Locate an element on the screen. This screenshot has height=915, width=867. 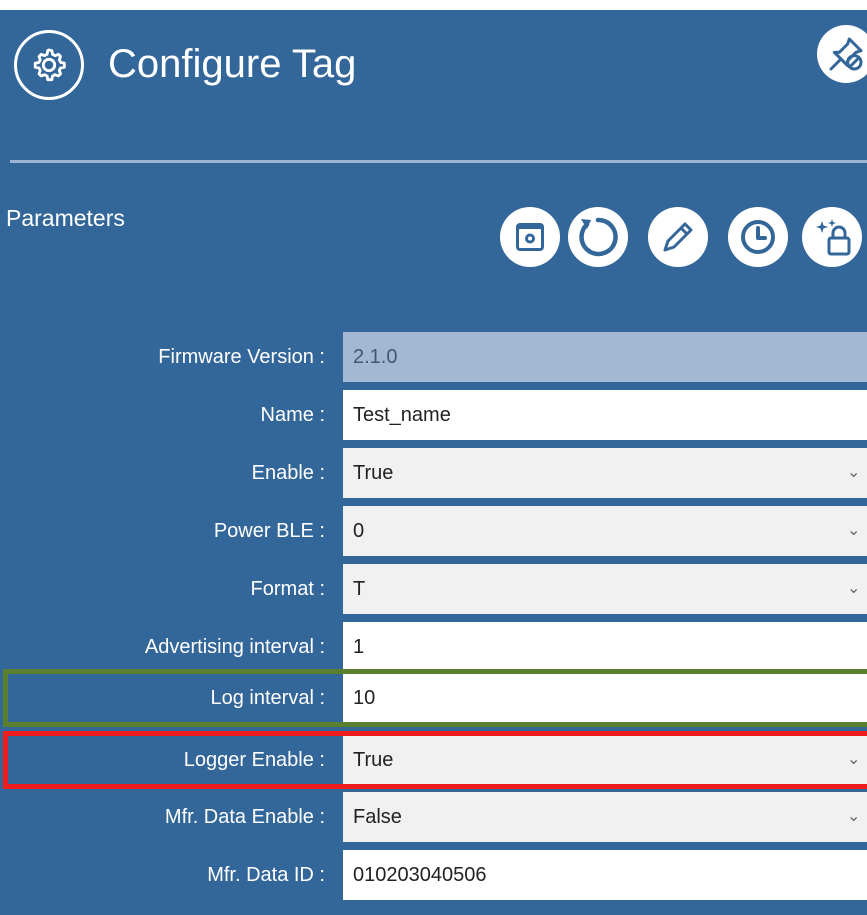
field-enable: Enable : True ⌄ is located at coordinates (433, 473).